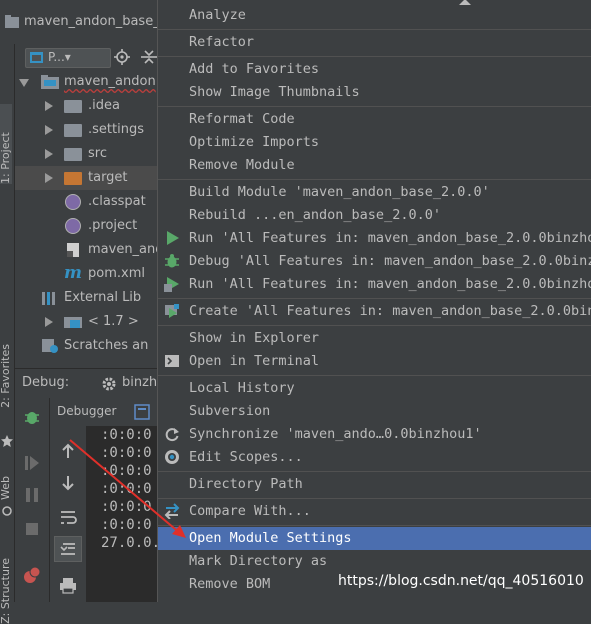  Describe the element at coordinates (374, 561) in the screenshot. I see `menu-item-mark-directory-as: Mark Directory as` at that location.